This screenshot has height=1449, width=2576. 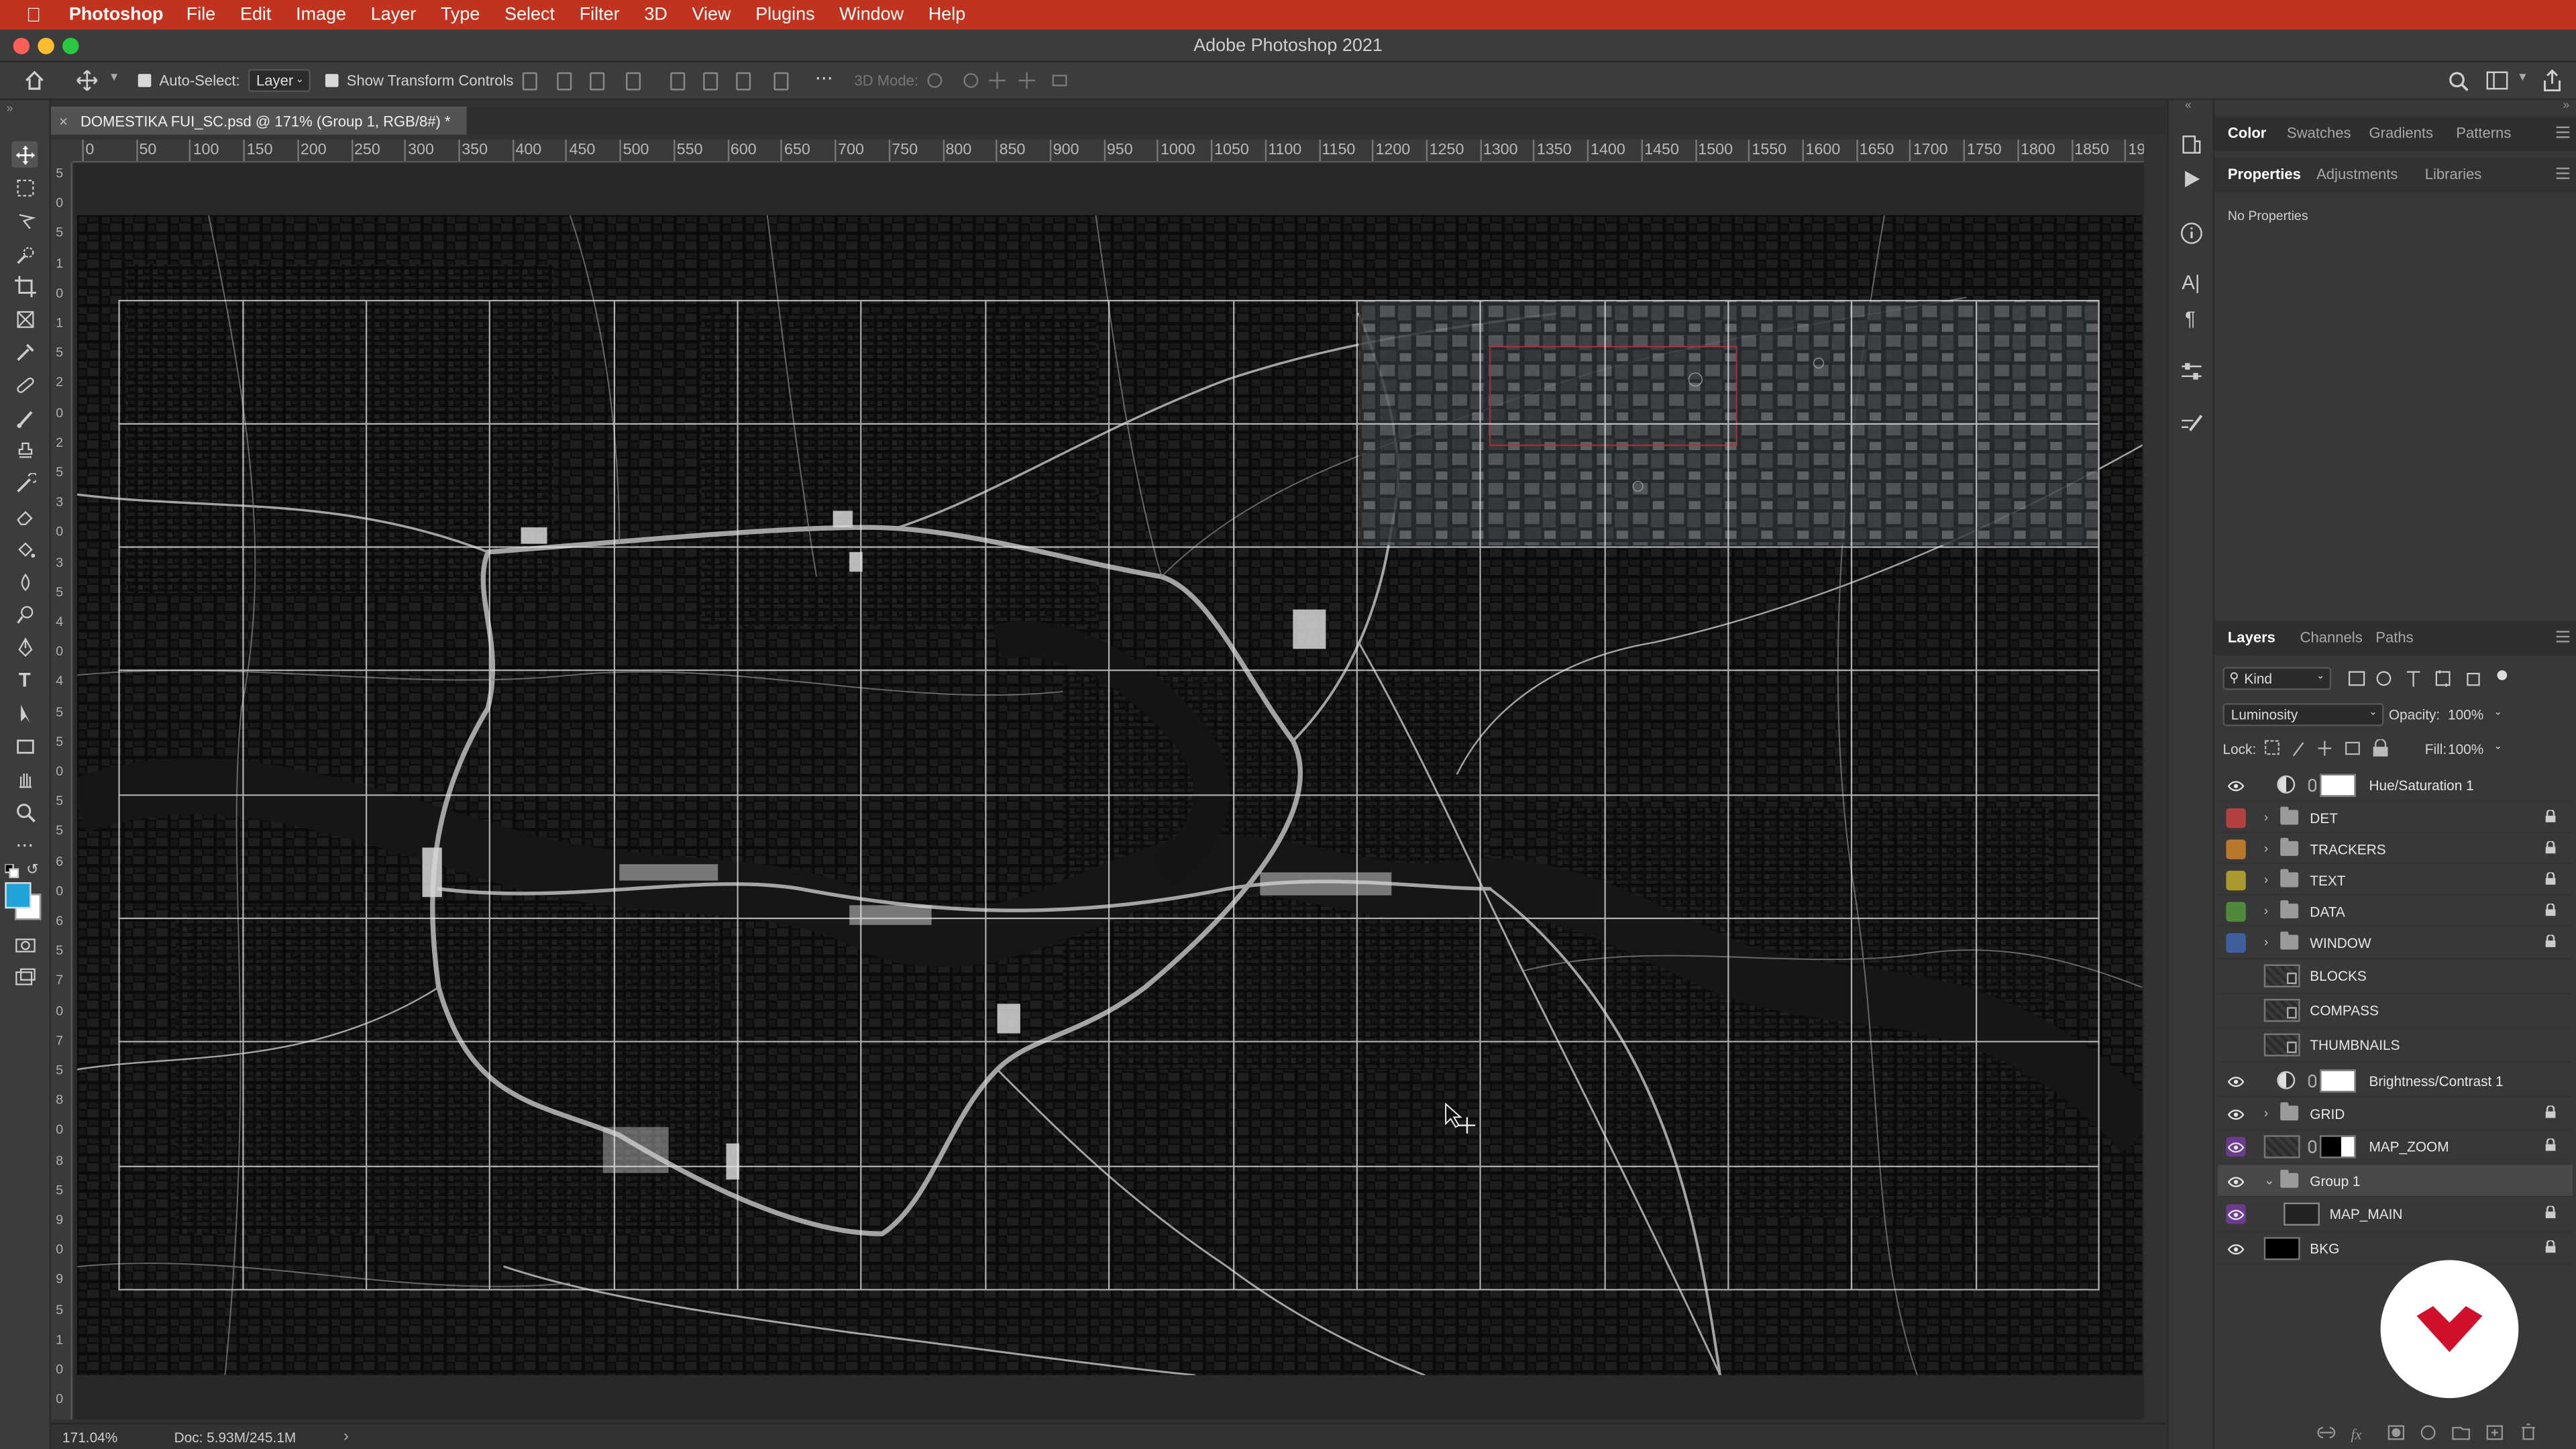 What do you see at coordinates (871, 14) in the screenshot?
I see `menu-window: Window` at bounding box center [871, 14].